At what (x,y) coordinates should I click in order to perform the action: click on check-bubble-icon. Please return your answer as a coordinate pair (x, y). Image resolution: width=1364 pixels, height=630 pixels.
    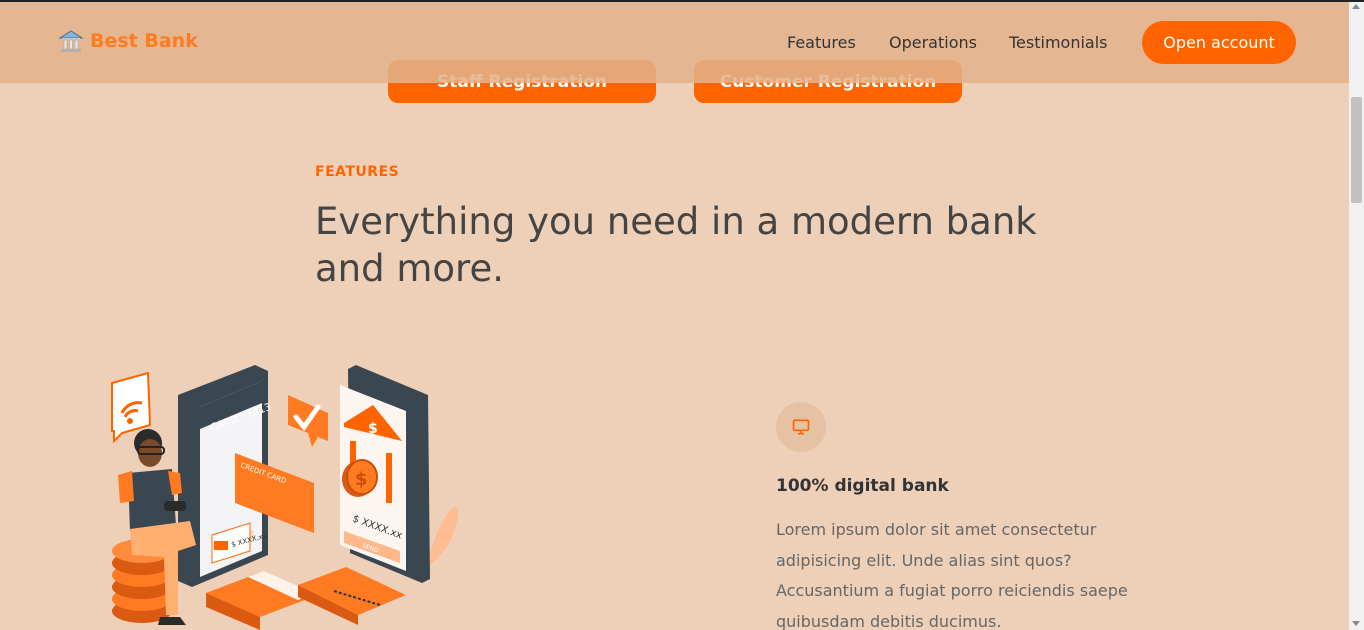
    Looking at the image, I should click on (308, 421).